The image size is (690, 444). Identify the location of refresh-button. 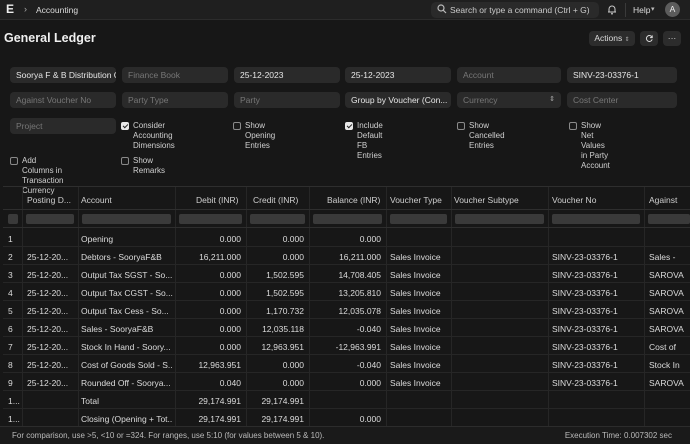
(649, 38).